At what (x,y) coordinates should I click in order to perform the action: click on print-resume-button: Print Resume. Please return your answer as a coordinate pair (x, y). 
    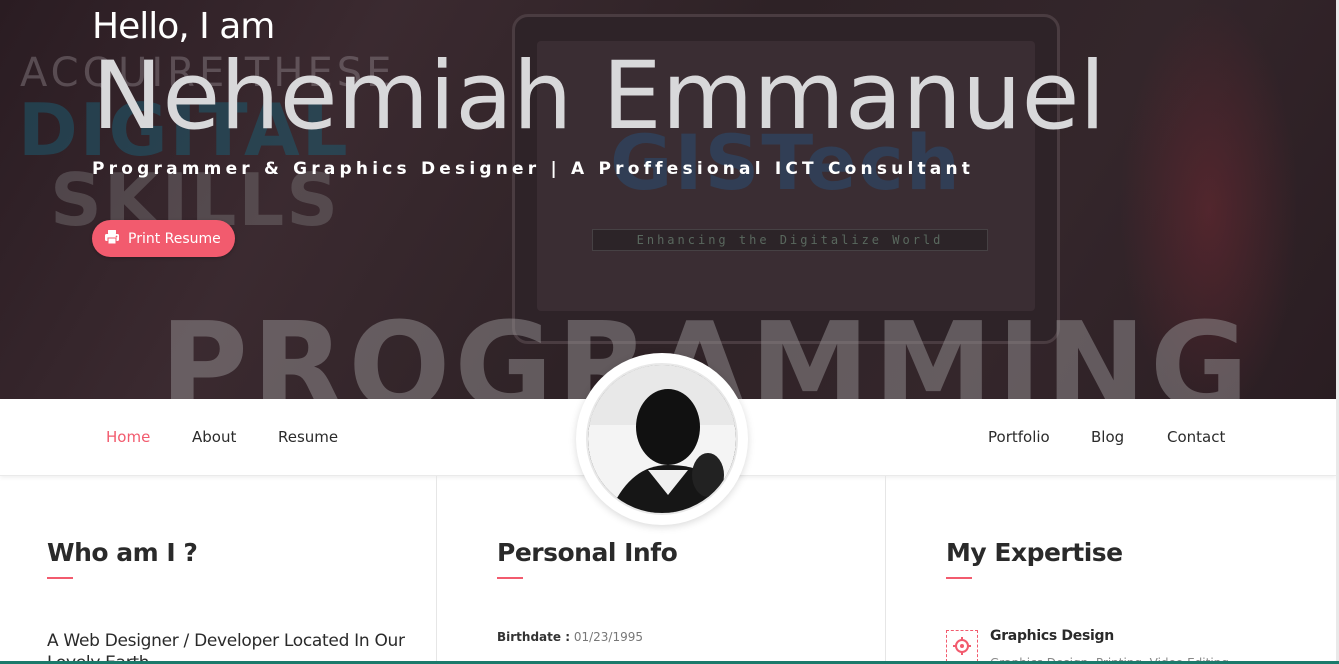
    Looking at the image, I should click on (163, 238).